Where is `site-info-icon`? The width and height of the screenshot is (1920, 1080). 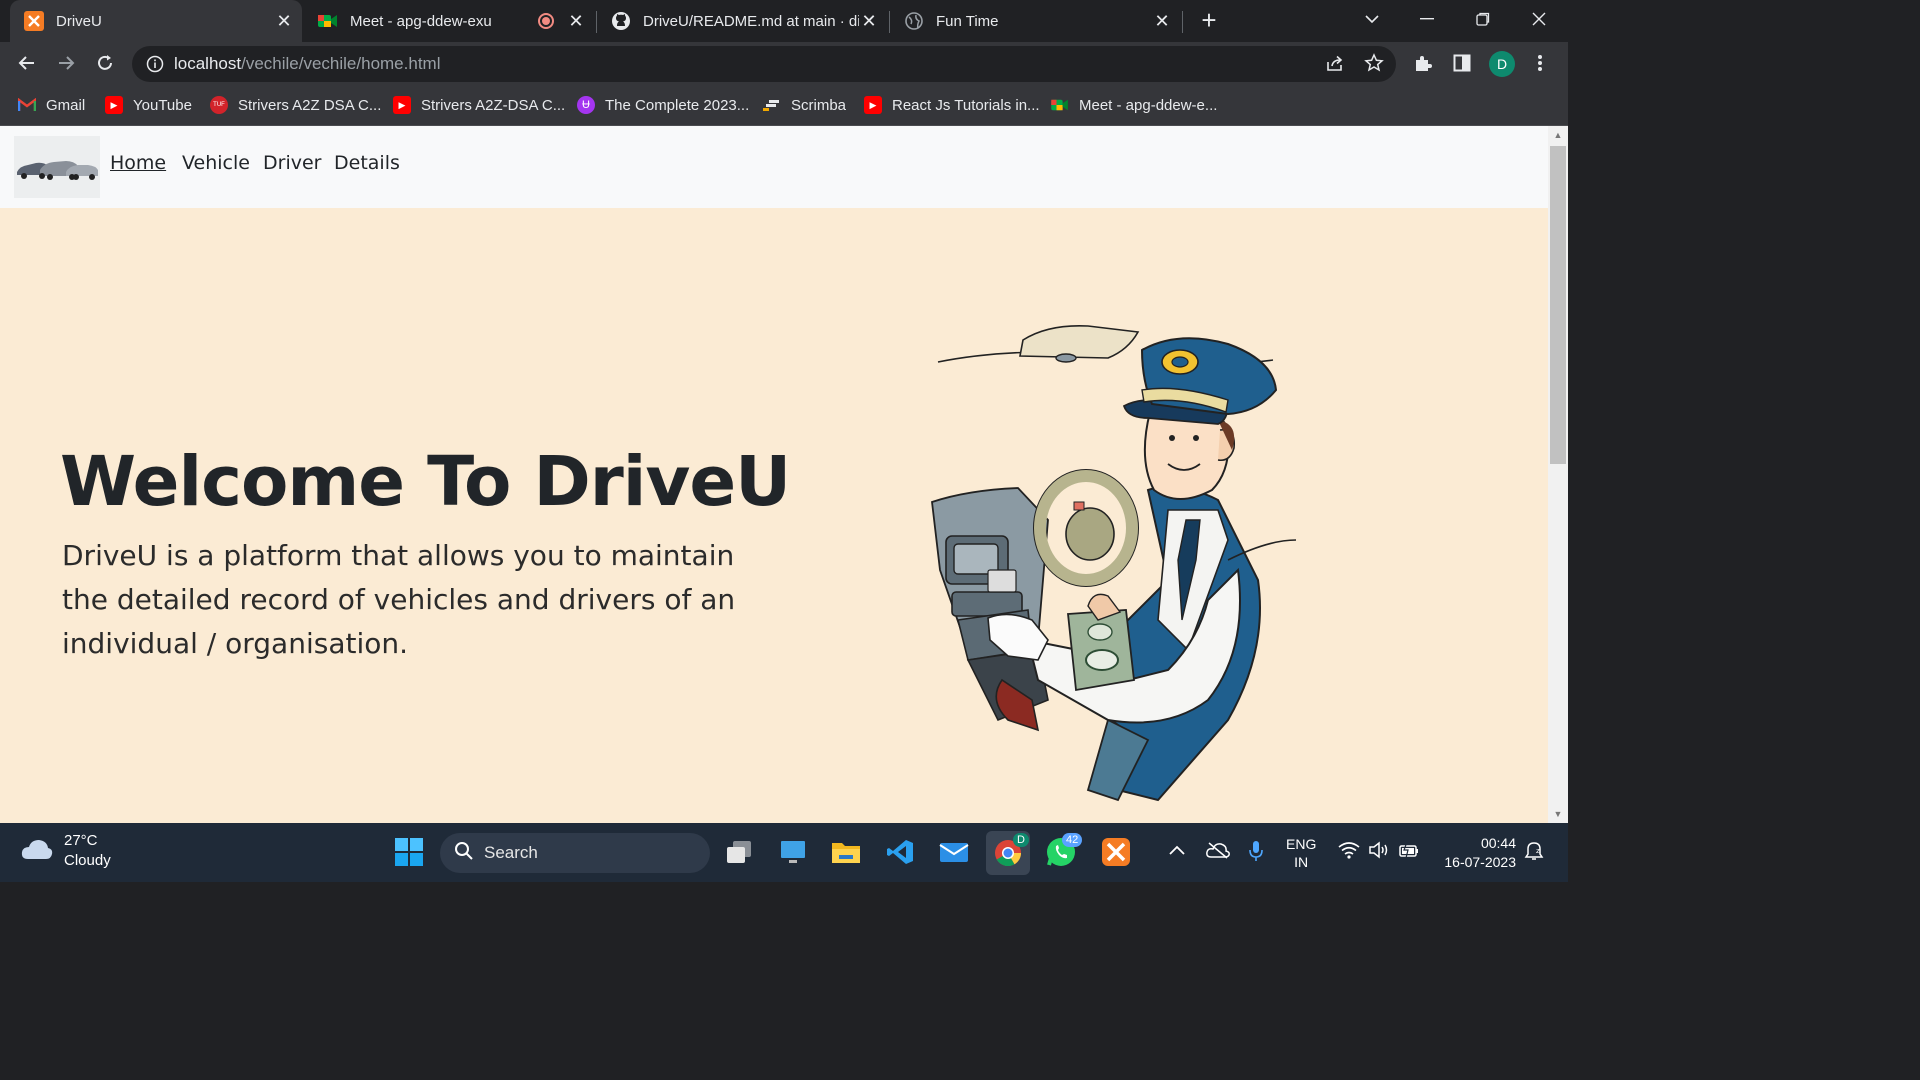 site-info-icon is located at coordinates (155, 64).